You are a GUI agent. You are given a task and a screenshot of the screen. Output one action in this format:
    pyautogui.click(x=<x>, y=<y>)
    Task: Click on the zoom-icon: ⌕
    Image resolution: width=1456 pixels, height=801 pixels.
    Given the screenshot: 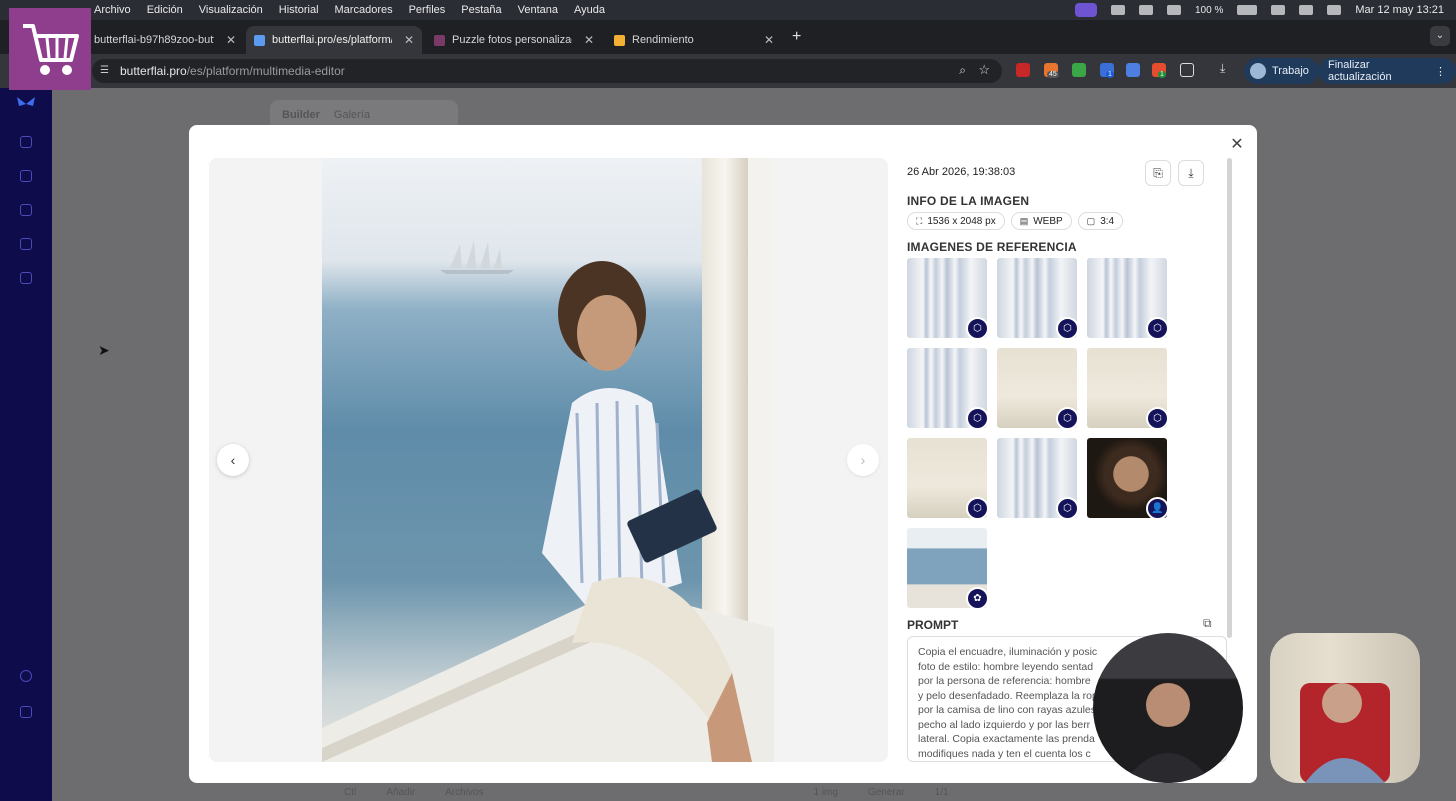 What is the action you would take?
    pyautogui.click(x=962, y=70)
    